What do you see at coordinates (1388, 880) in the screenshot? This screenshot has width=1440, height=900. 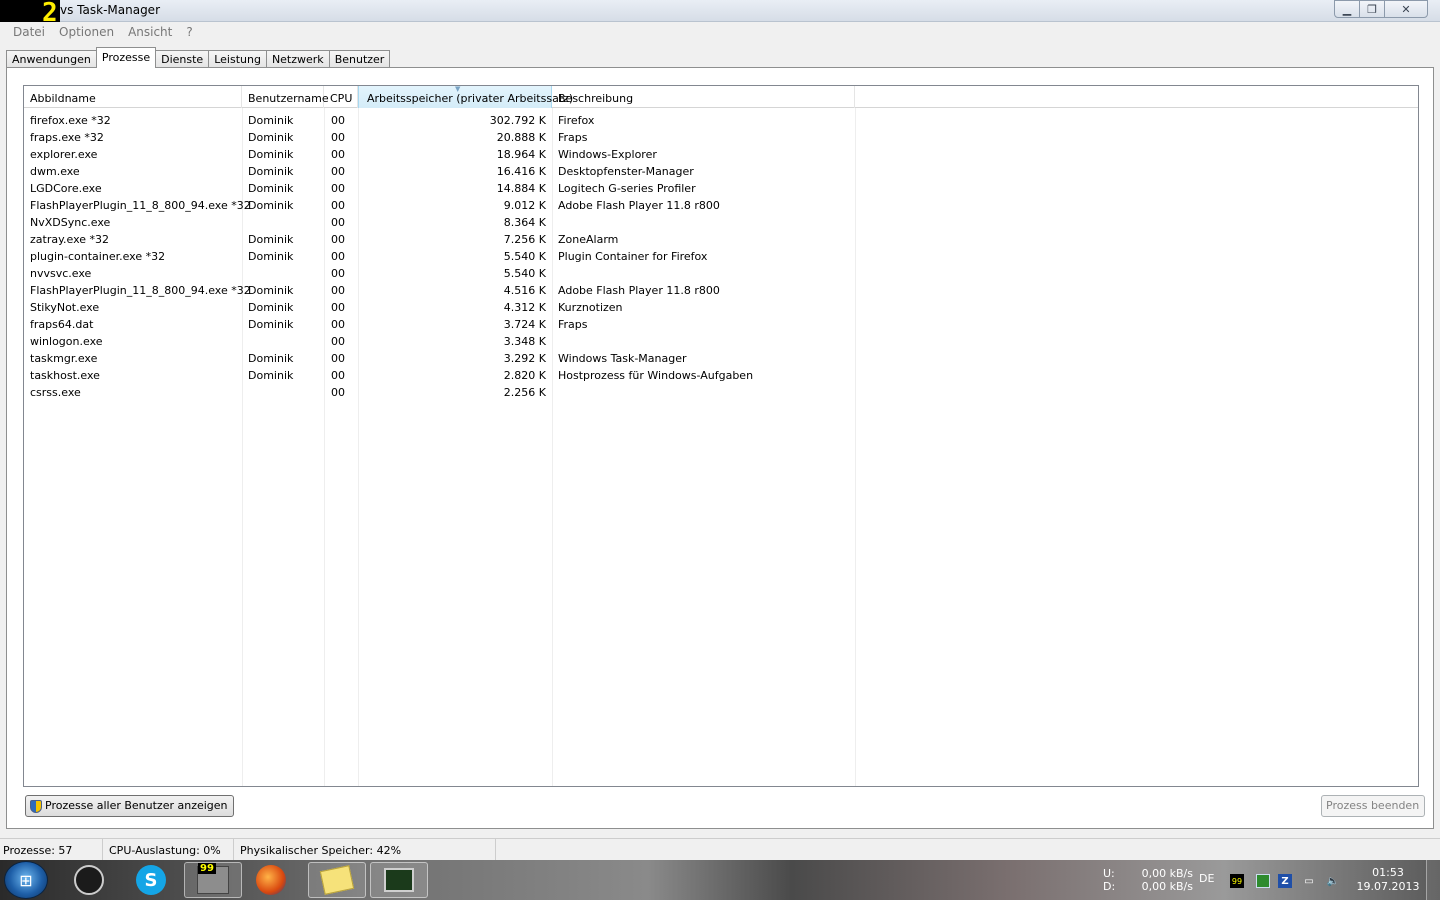 I see `clock: 01:53 19.07.2013` at bounding box center [1388, 880].